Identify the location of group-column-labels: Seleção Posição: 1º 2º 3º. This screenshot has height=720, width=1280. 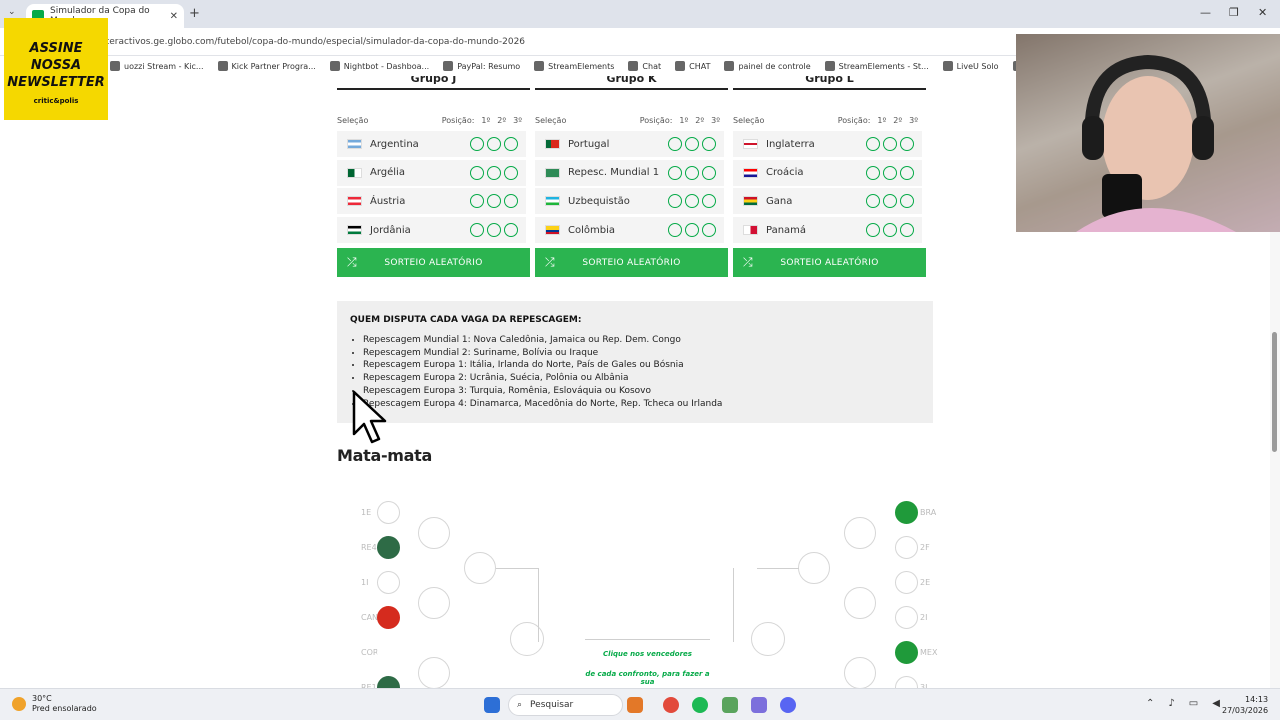
(825, 120).